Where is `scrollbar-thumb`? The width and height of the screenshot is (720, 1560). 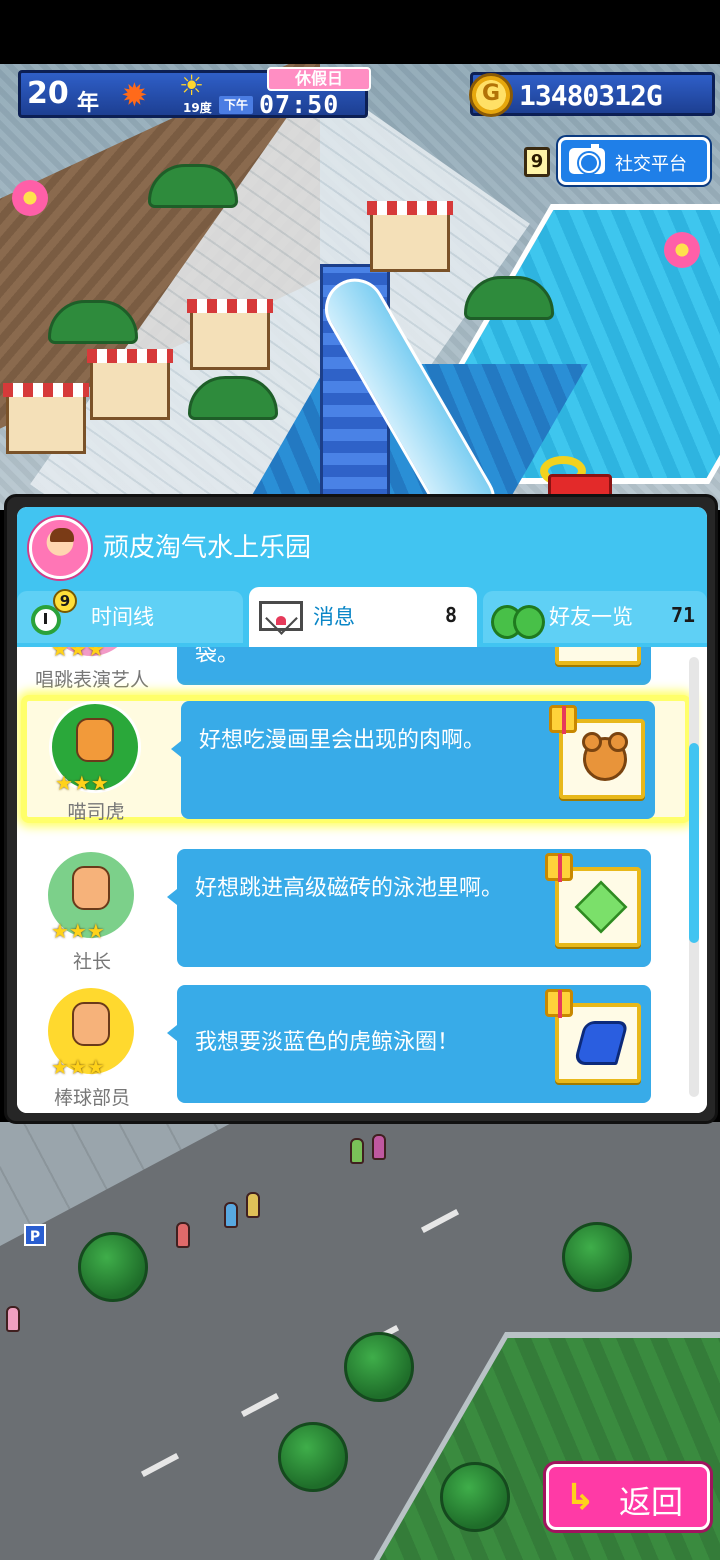
scrollbar-thumb is located at coordinates (694, 843).